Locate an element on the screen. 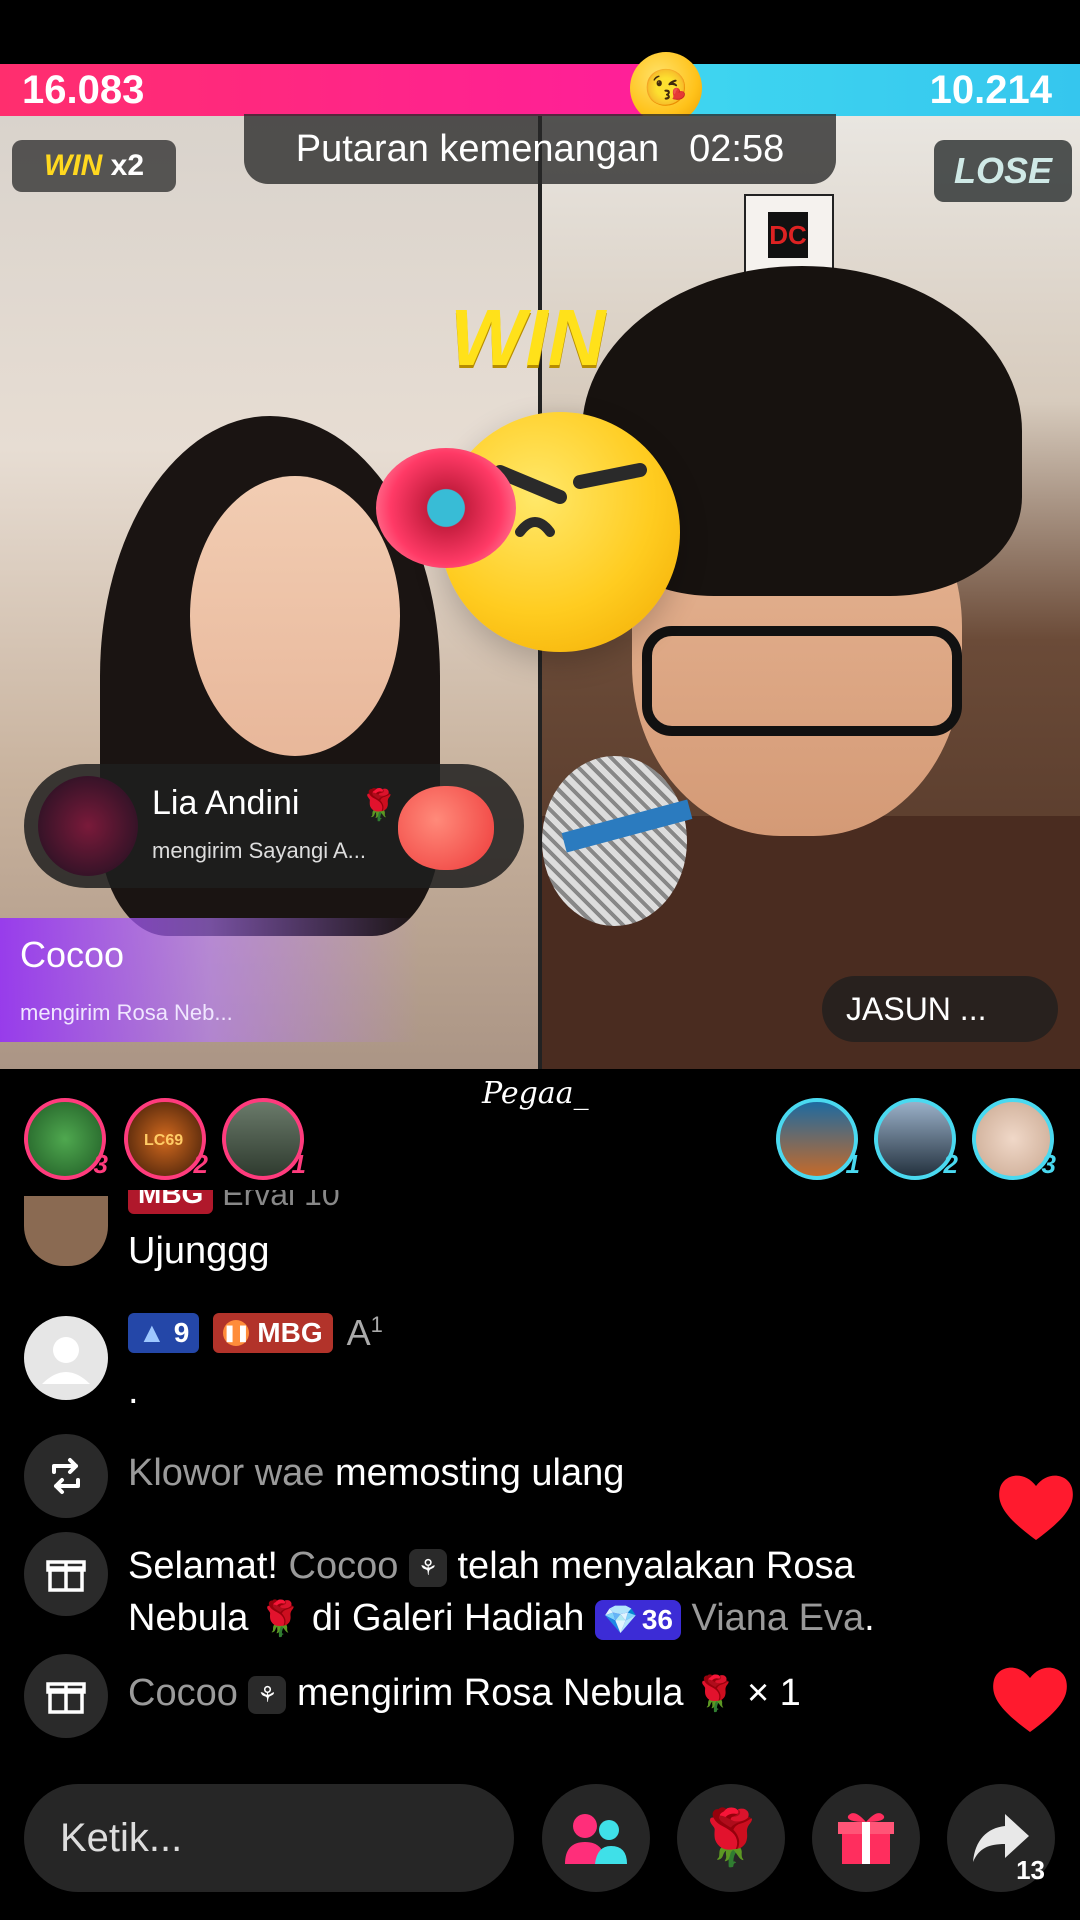 The width and height of the screenshot is (1080, 1920). poster-logo: DC is located at coordinates (788, 235).